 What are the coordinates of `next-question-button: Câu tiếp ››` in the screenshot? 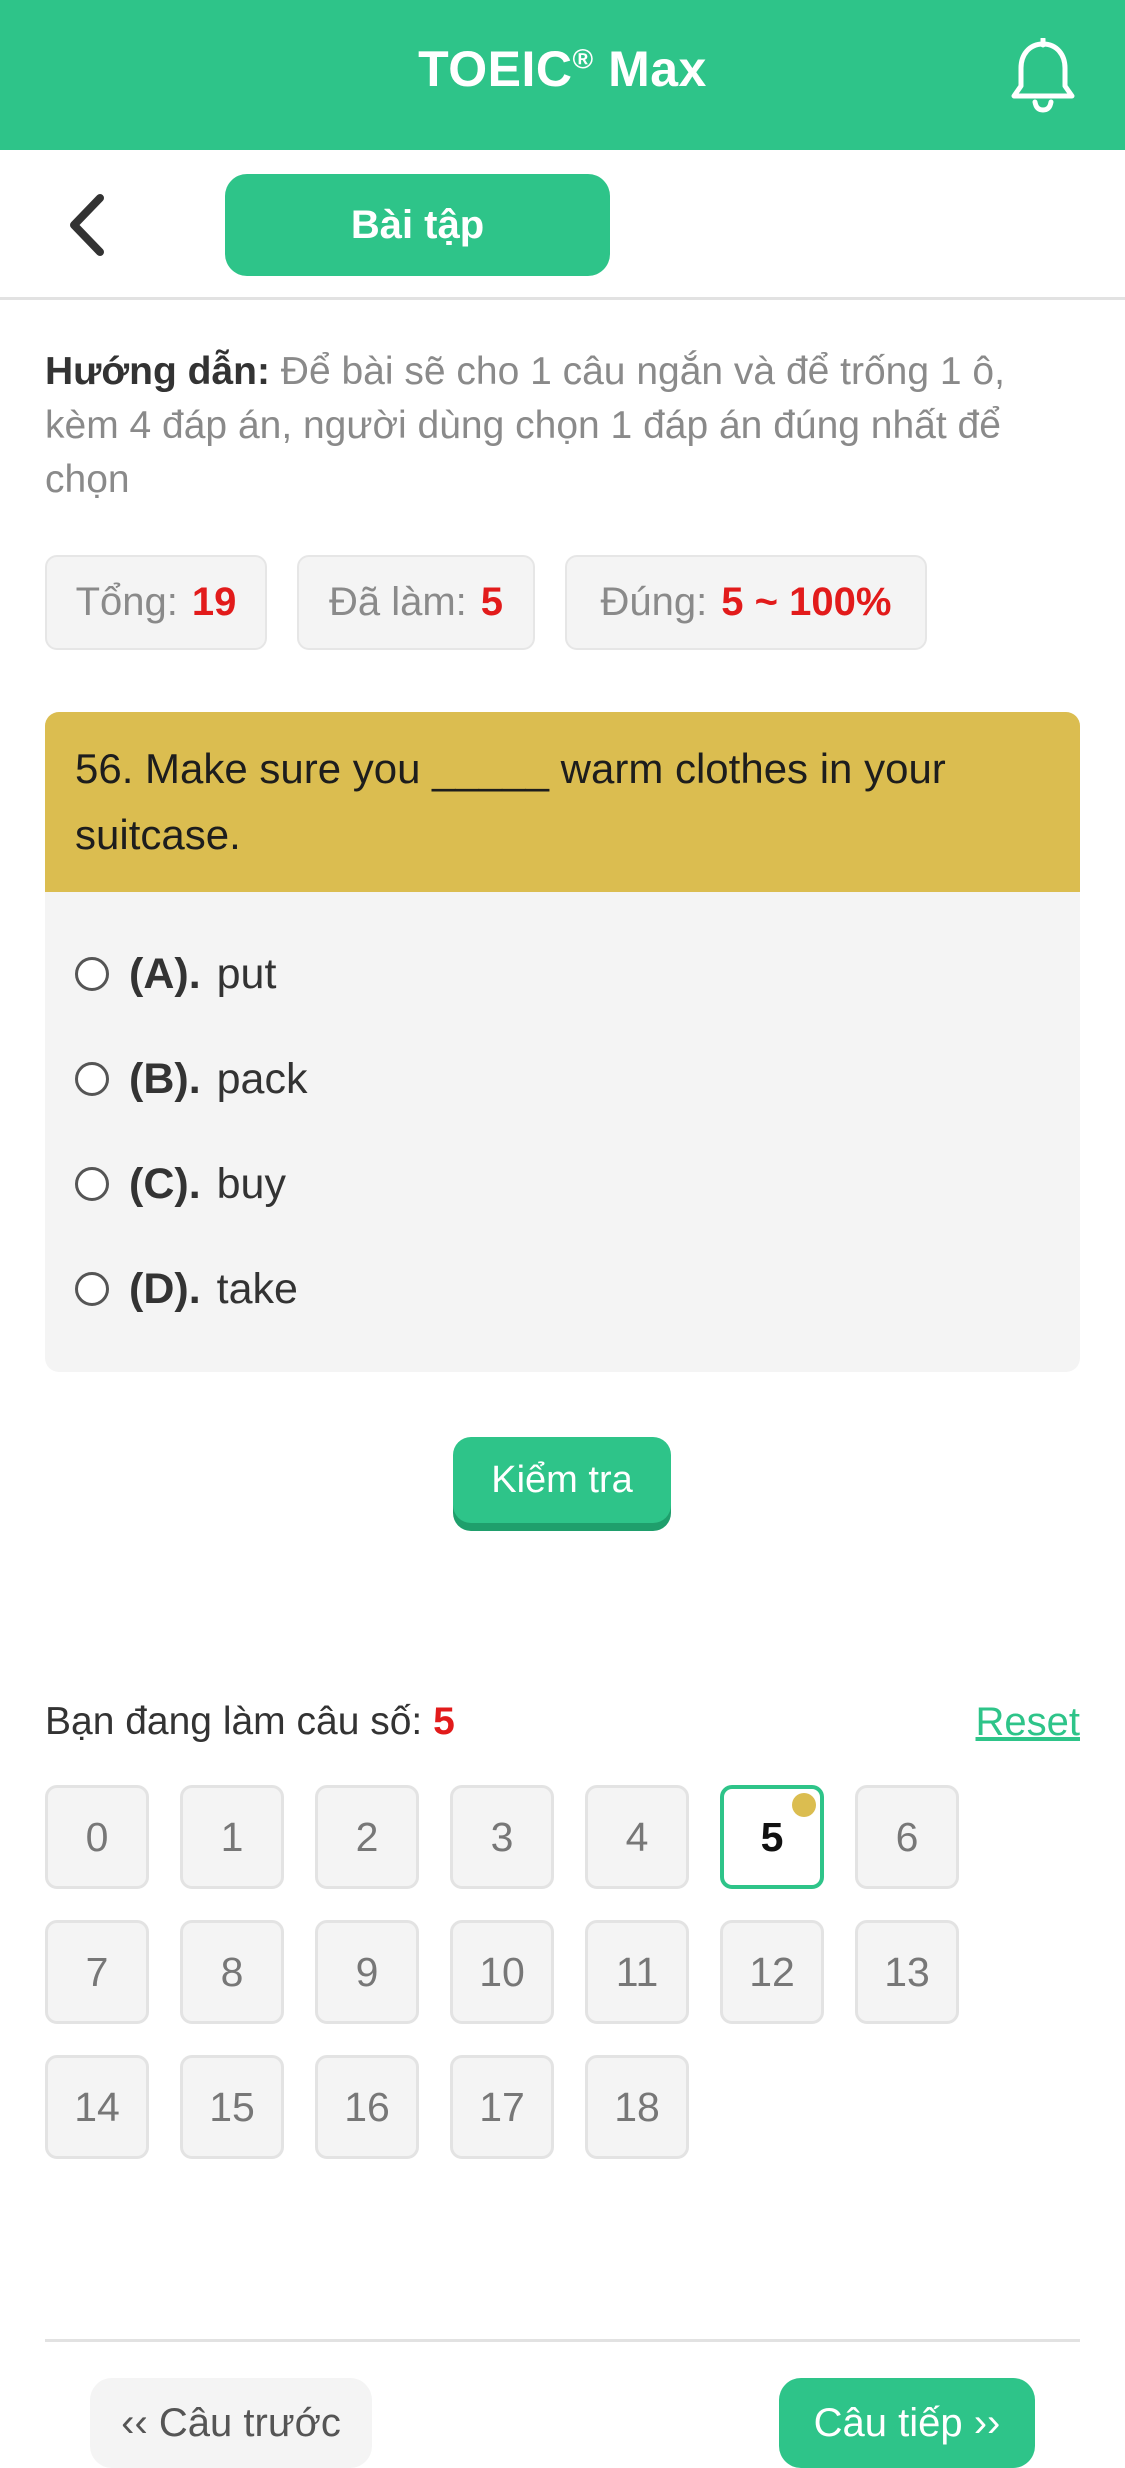 It's located at (907, 2423).